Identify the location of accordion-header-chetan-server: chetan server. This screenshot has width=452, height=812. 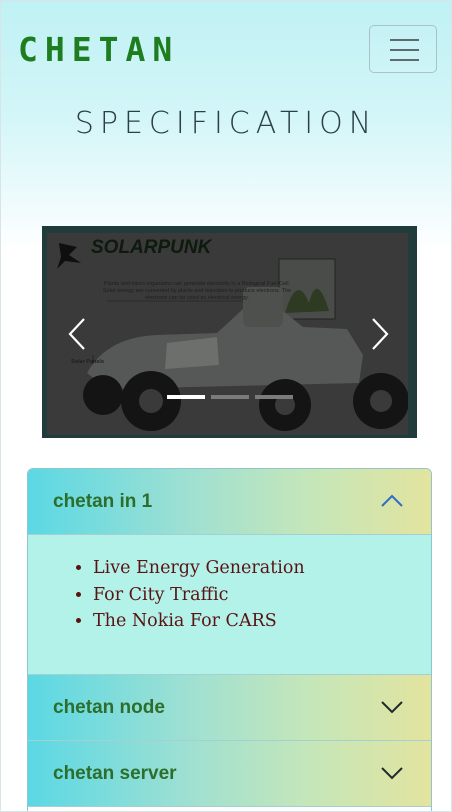
(229, 774).